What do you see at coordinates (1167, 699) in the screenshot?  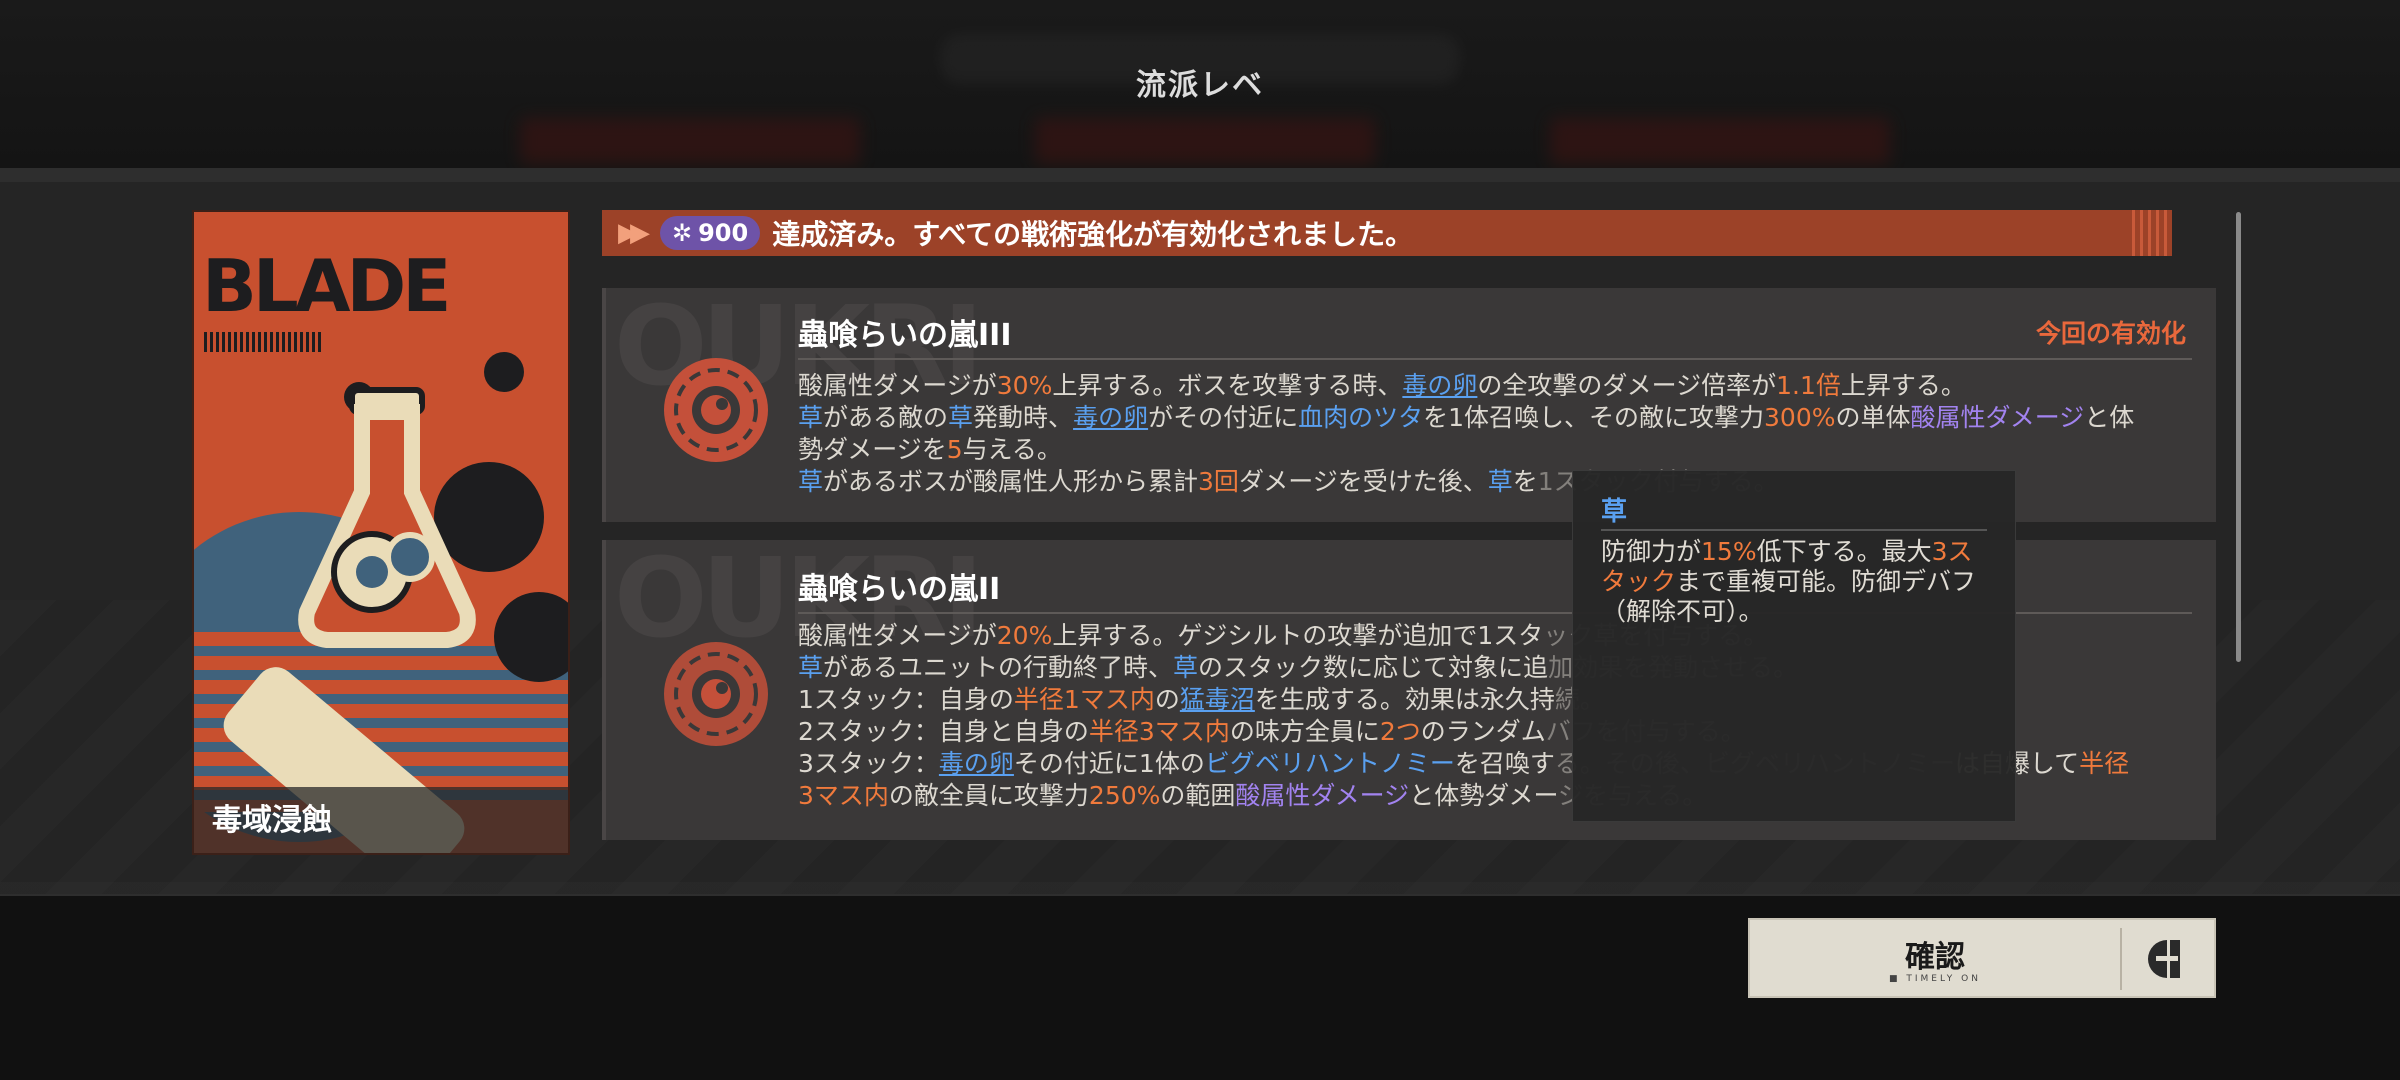 I see `description-text: の` at bounding box center [1167, 699].